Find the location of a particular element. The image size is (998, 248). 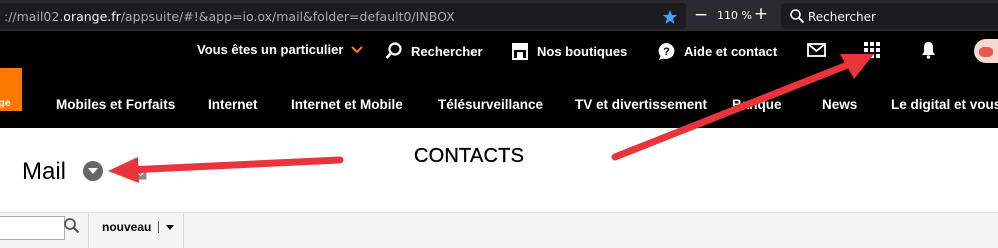

orange-logo: nge is located at coordinates (11, 89).